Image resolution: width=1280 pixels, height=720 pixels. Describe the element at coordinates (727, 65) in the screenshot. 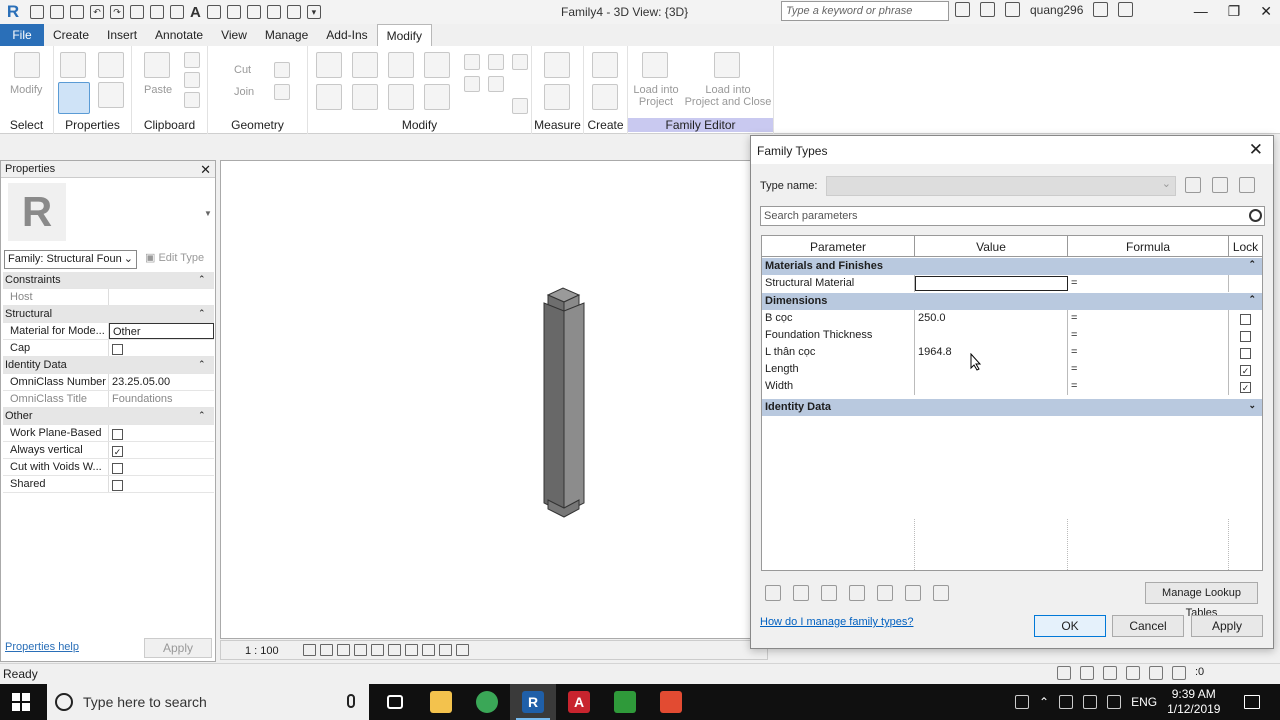

I see `load-into-project-close-icon` at that location.